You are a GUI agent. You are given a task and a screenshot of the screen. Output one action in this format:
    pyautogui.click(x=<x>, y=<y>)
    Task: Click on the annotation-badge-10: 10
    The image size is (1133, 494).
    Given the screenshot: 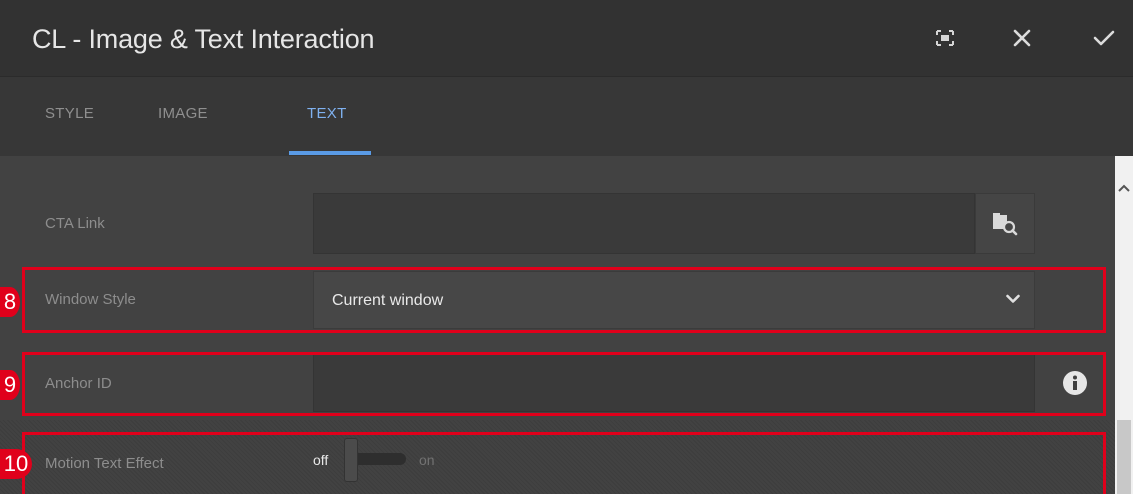 What is the action you would take?
    pyautogui.click(x=16, y=464)
    